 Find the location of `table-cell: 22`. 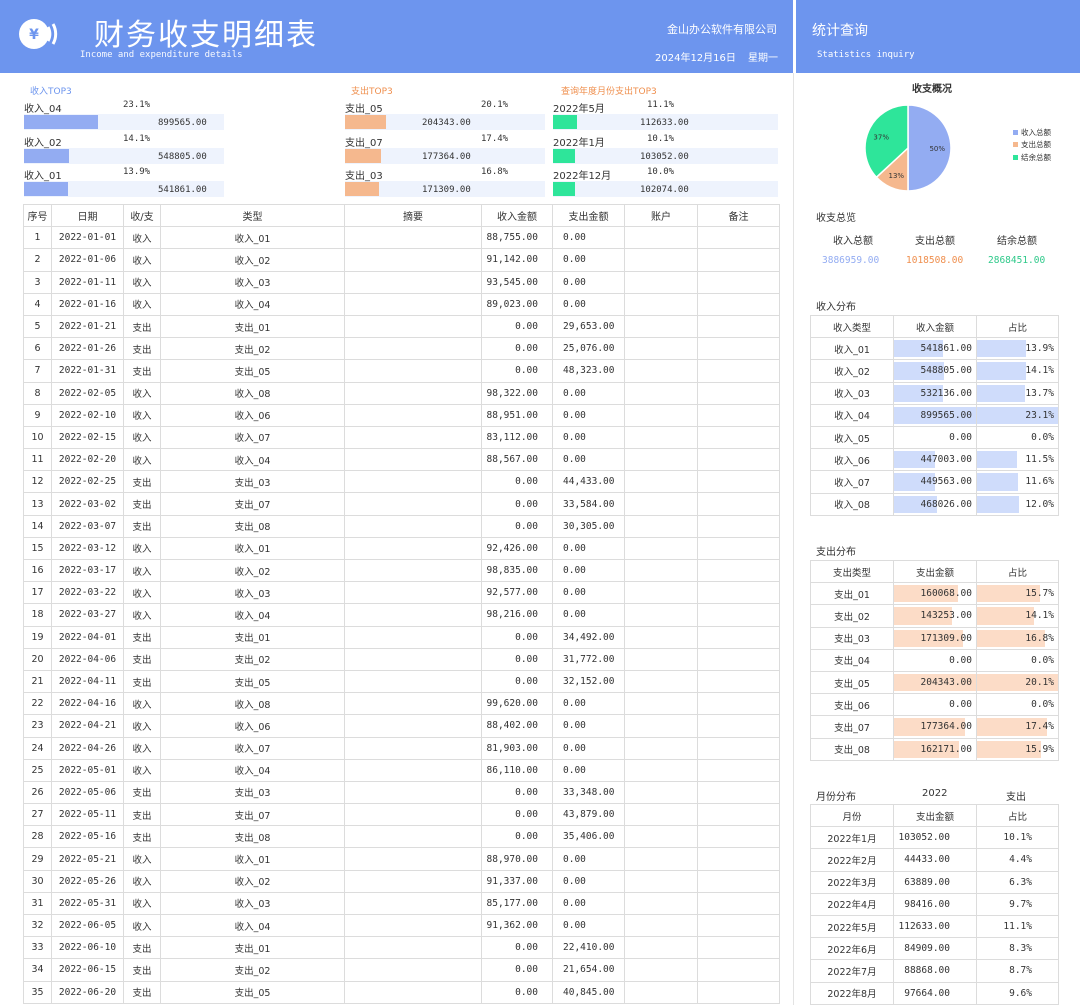

table-cell: 22 is located at coordinates (37, 704).